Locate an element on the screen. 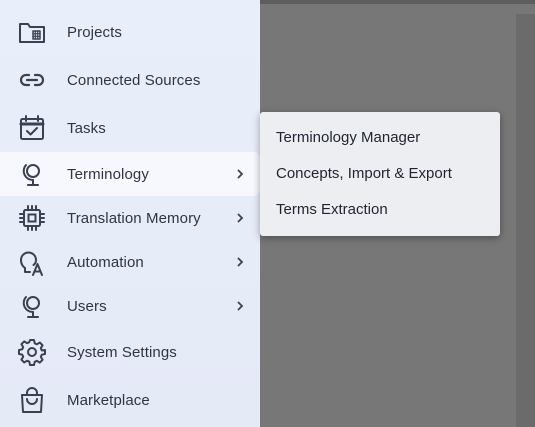  sidebar-item-label: Terminology is located at coordinates (108, 174).